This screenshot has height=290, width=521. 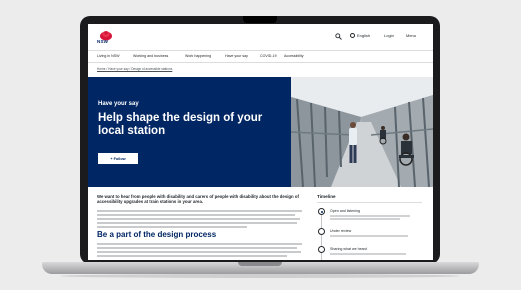 I want to click on station-walkway-image, so click(x=362, y=132).